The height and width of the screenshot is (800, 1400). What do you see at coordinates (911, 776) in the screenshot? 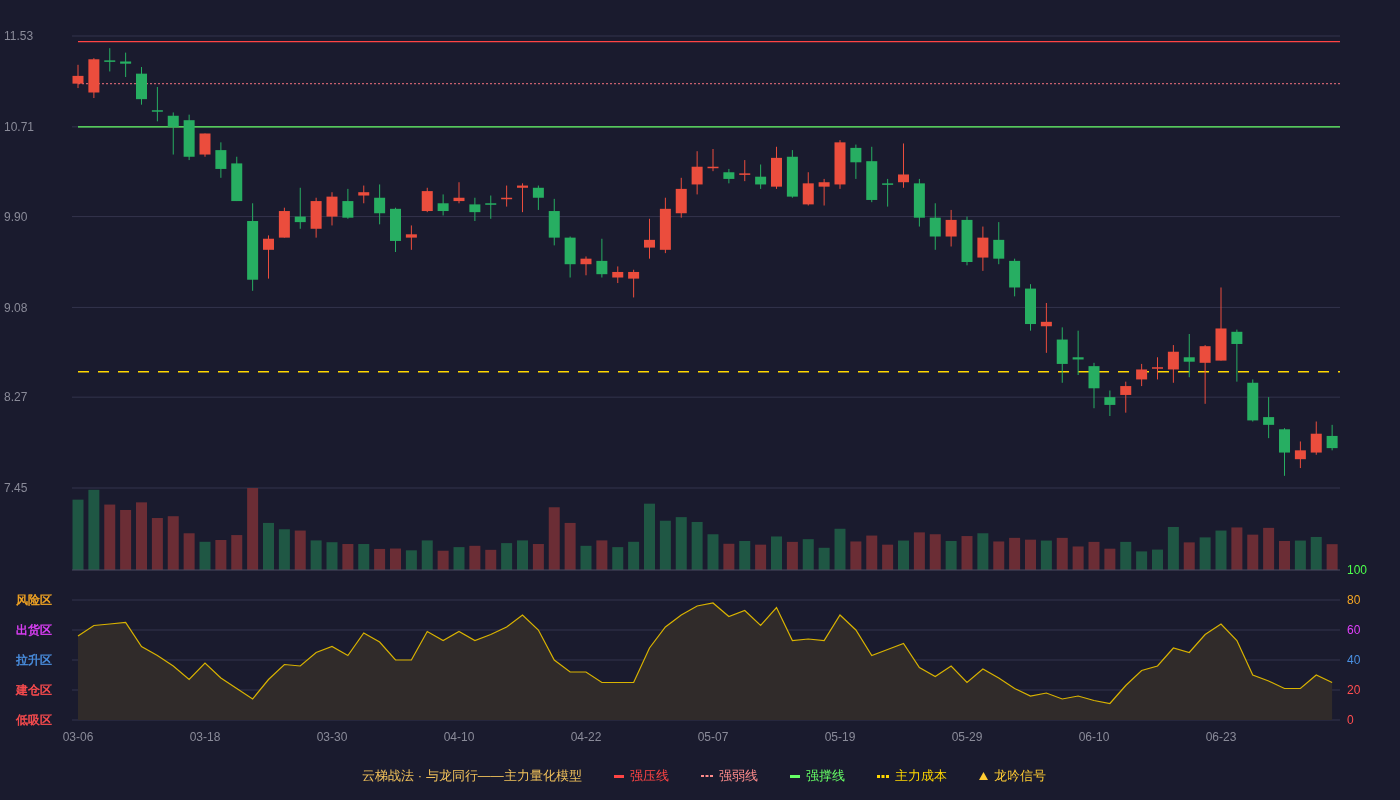
I see `legend-item: 主力成本` at bounding box center [911, 776].